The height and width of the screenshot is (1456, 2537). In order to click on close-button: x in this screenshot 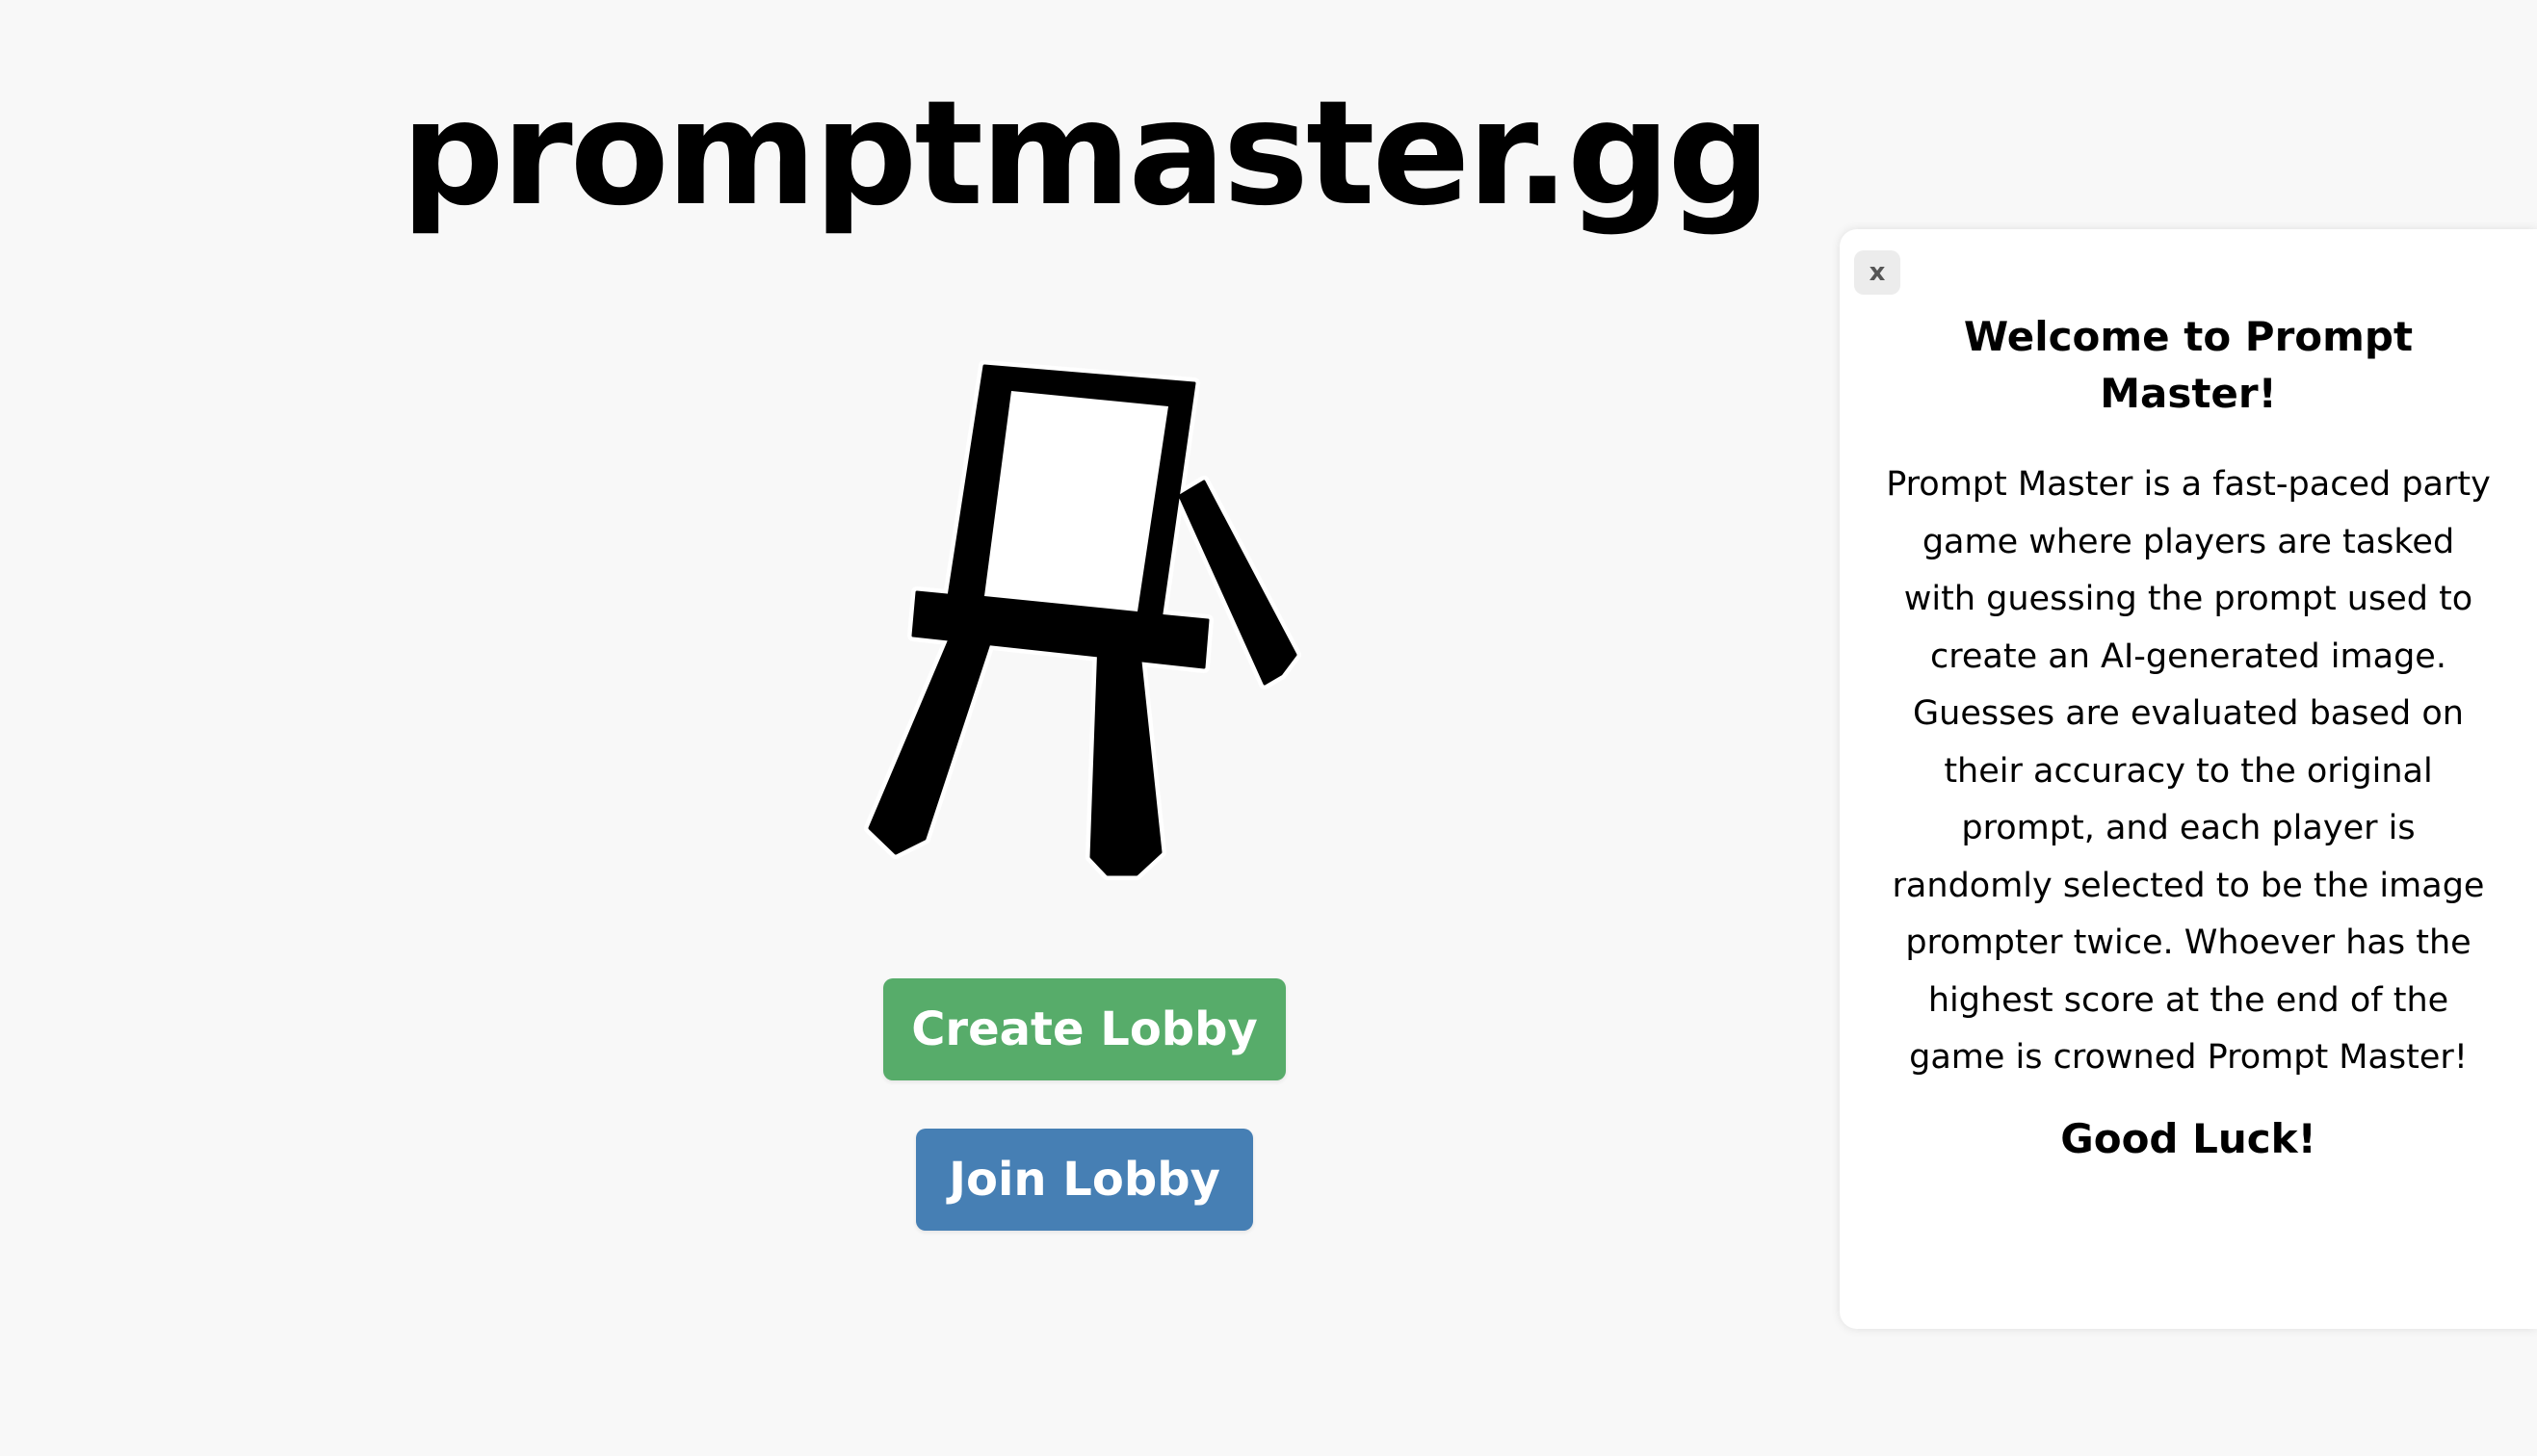, I will do `click(1877, 272)`.